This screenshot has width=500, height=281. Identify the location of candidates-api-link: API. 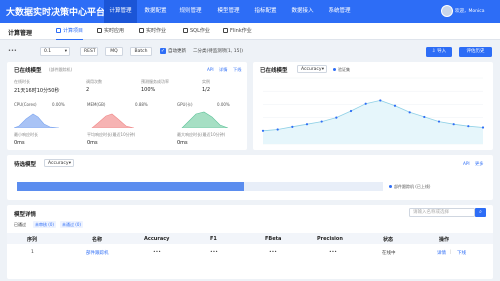
(466, 163).